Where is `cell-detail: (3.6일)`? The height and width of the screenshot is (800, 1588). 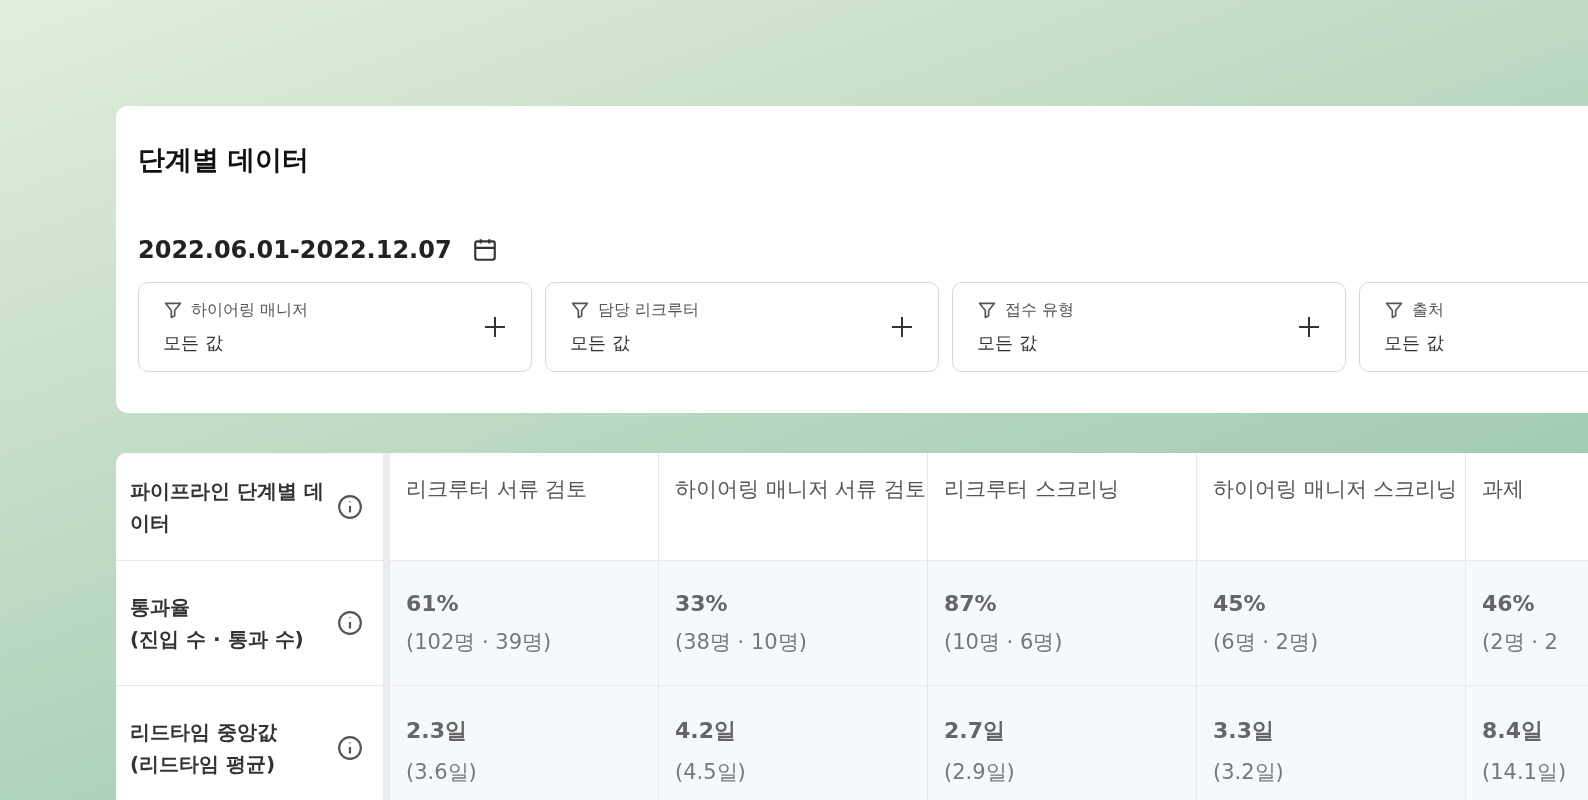 cell-detail: (3.6일) is located at coordinates (442, 772).